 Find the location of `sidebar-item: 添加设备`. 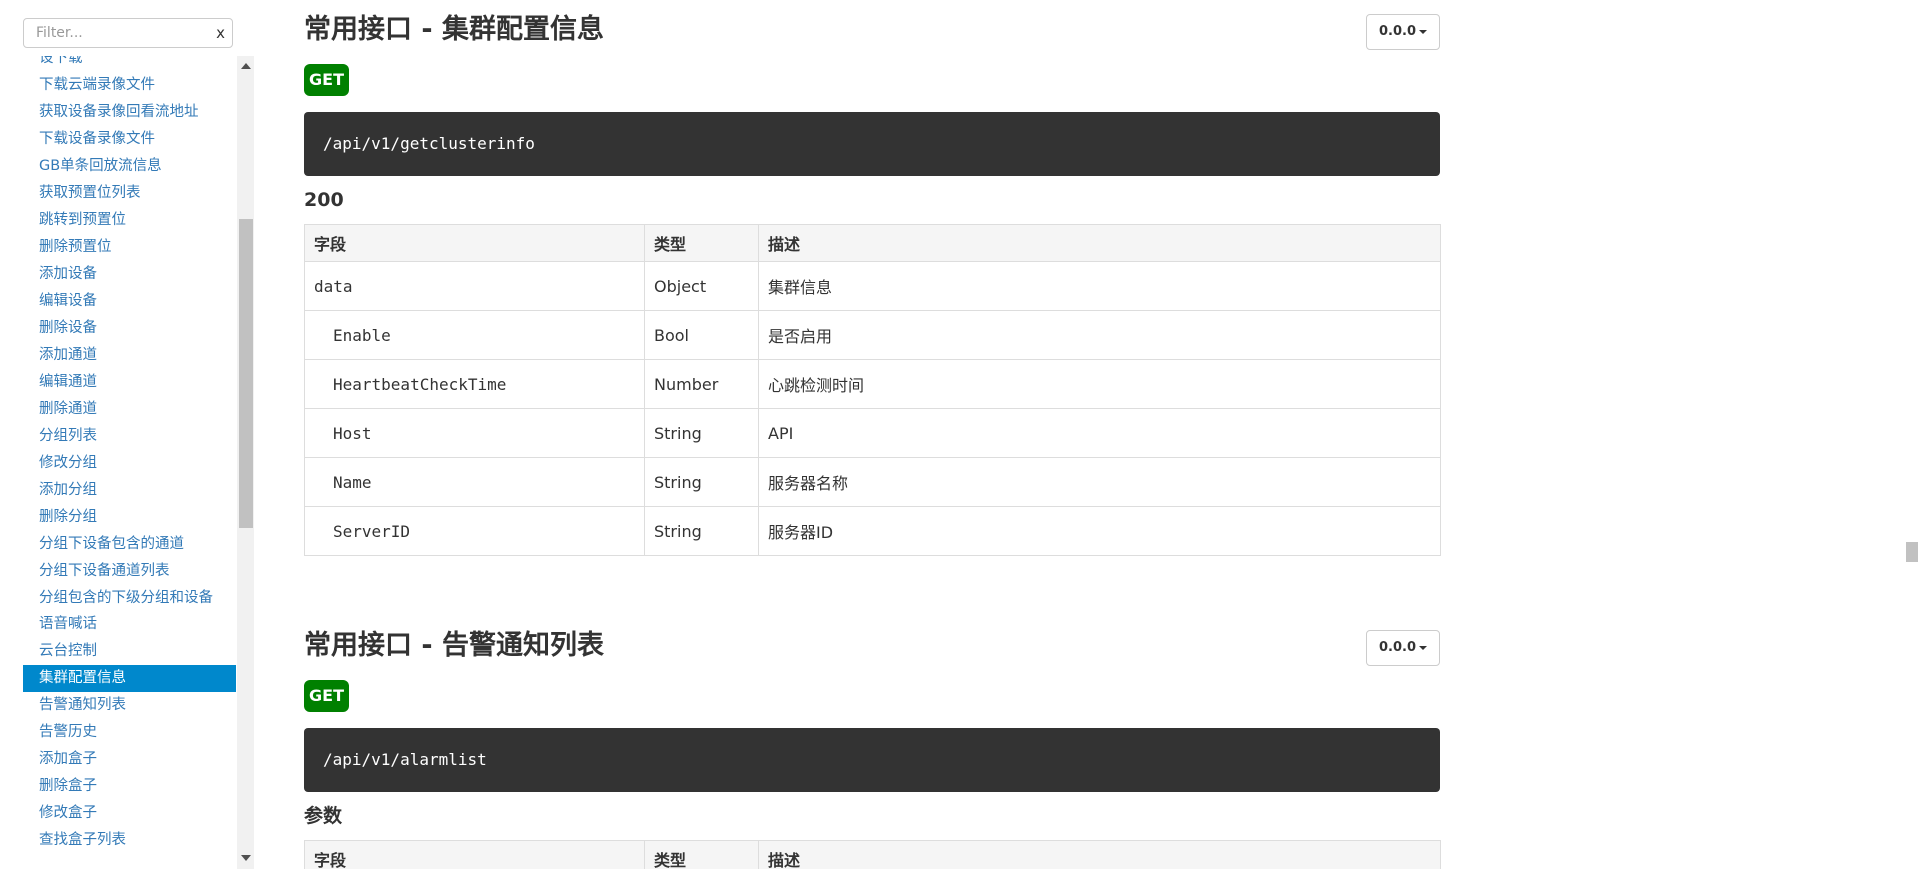

sidebar-item: 添加设备 is located at coordinates (129, 274).